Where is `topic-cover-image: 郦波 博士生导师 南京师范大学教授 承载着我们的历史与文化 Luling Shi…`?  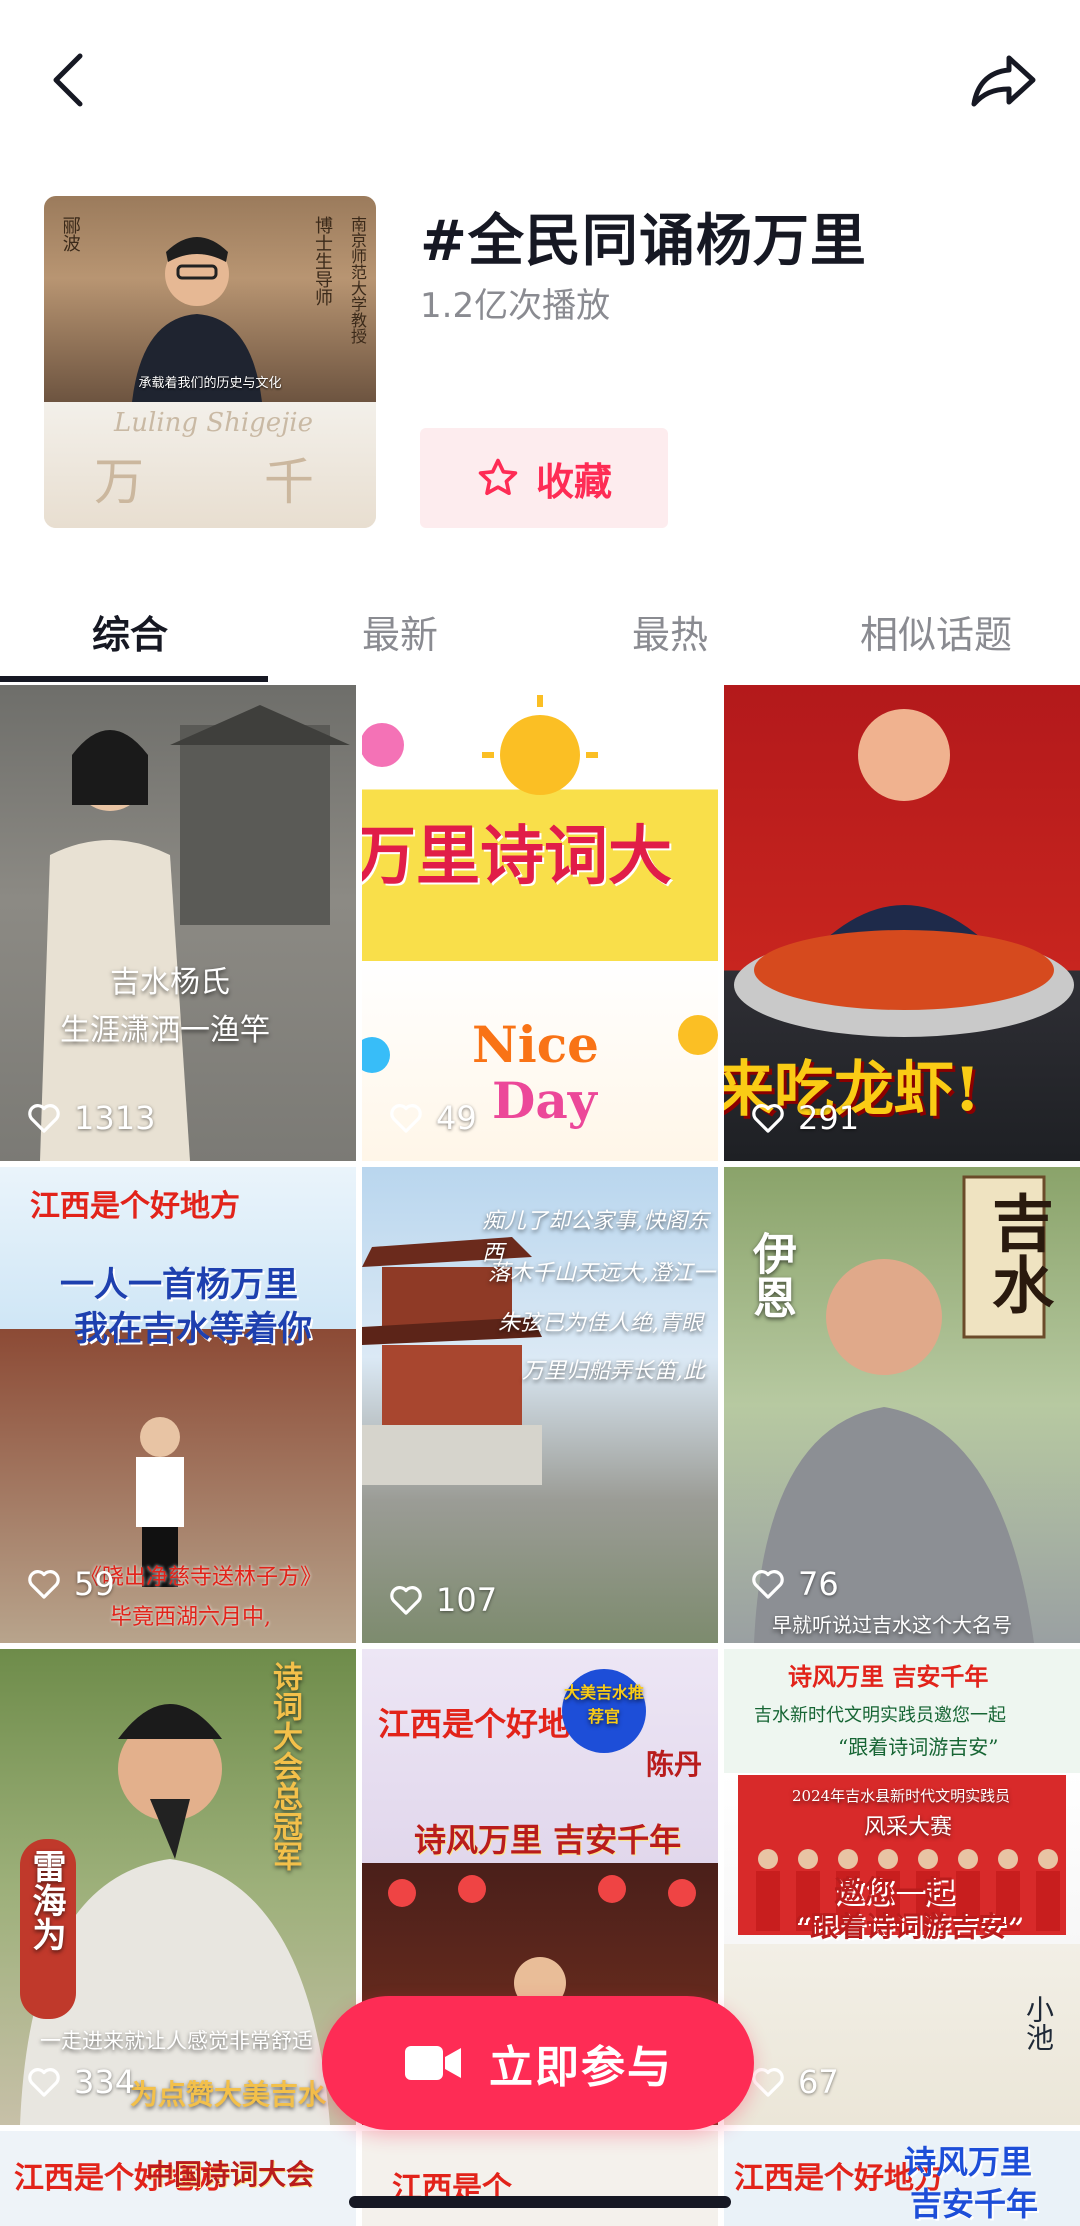 topic-cover-image: 郦波 博士生导师 南京师范大学教授 承载着我们的历史与文化 Luling Shi… is located at coordinates (210, 362).